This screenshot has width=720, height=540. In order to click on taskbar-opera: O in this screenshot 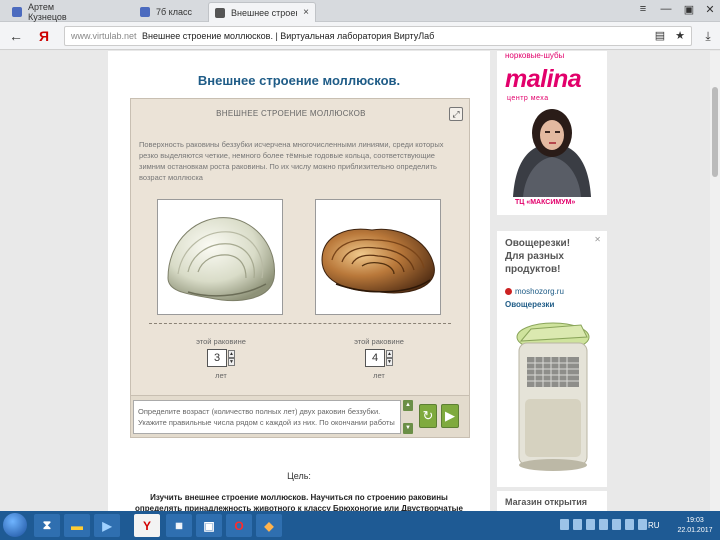, I will do `click(239, 525)`.